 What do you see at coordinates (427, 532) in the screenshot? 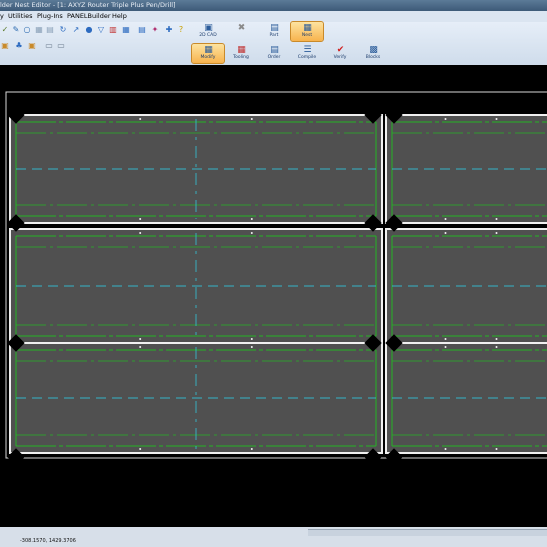
I see `horizontal-scrollbar` at bounding box center [427, 532].